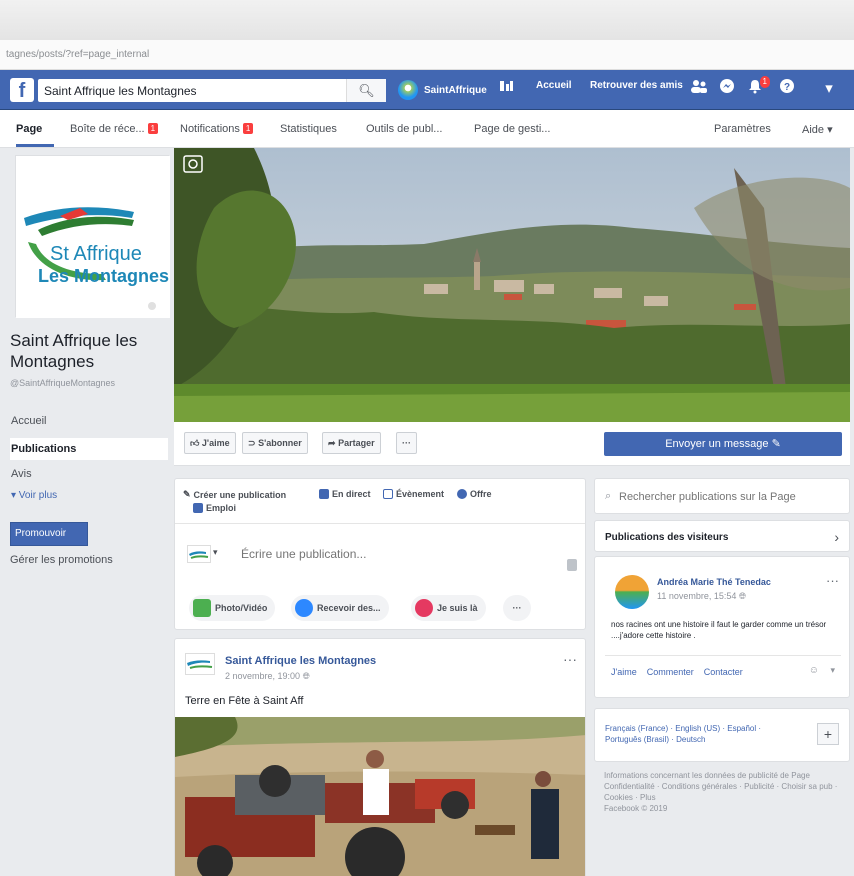 The width and height of the screenshot is (854, 876). I want to click on divider, so click(380, 523).